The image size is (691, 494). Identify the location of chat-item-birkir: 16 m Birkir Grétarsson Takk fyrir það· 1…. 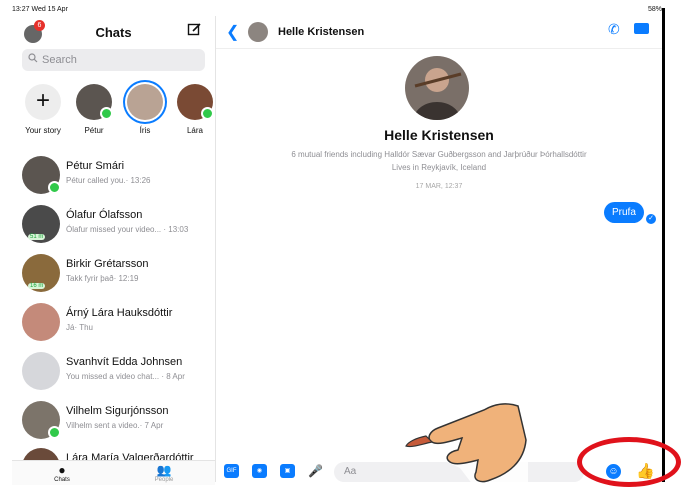
(113, 274).